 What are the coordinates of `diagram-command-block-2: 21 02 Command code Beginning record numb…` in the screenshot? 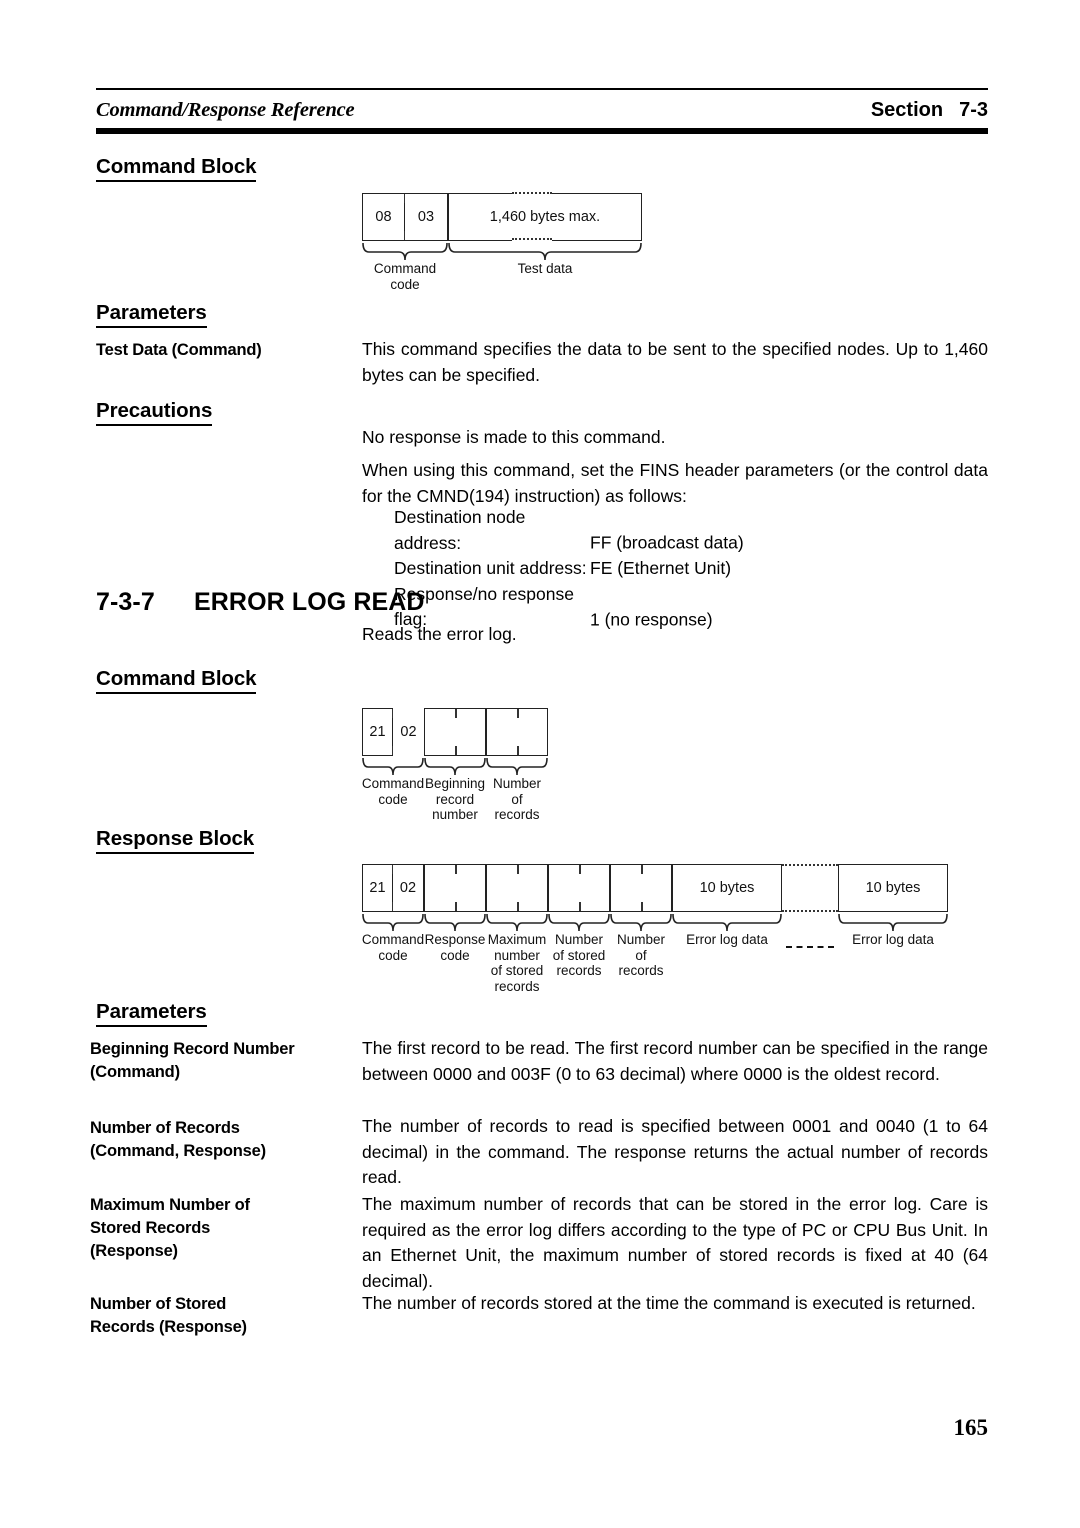 It's located at (455, 765).